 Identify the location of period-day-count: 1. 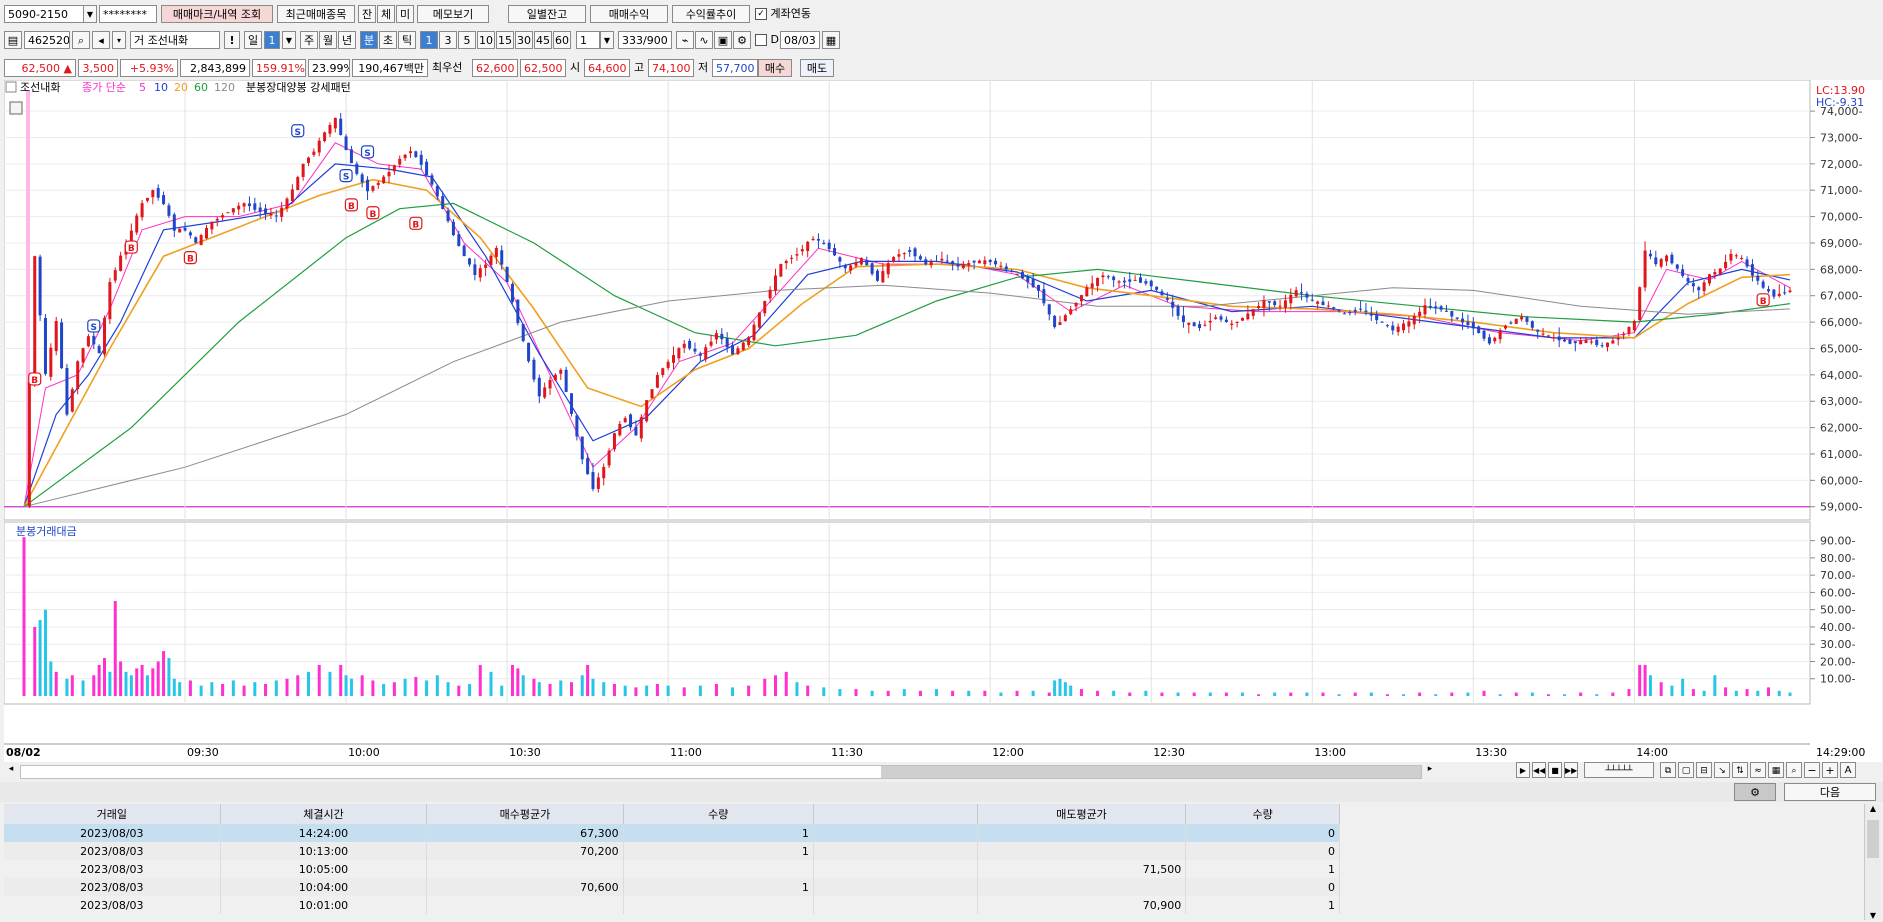
(272, 40).